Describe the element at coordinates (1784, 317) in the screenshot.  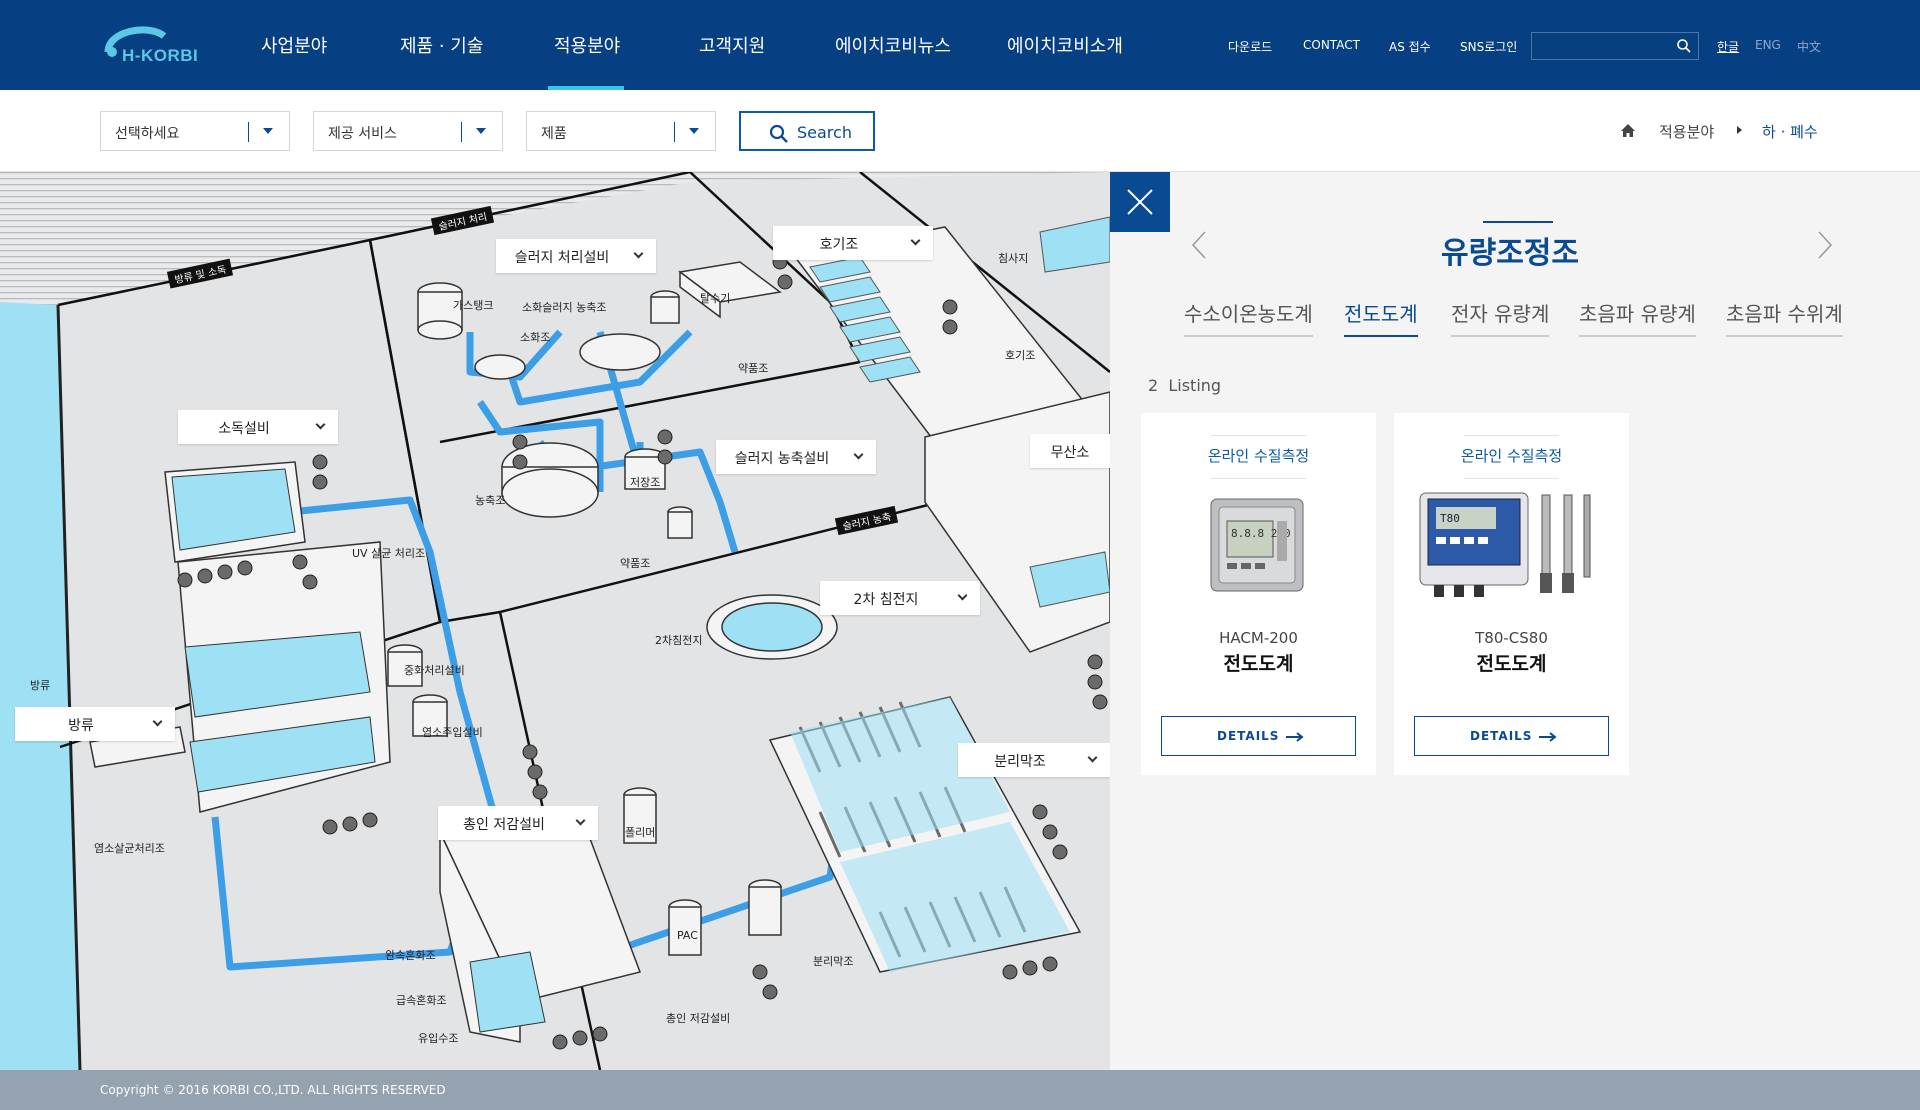
I see `tab-ultrasonic-level-meter: 초음파 수위계` at that location.